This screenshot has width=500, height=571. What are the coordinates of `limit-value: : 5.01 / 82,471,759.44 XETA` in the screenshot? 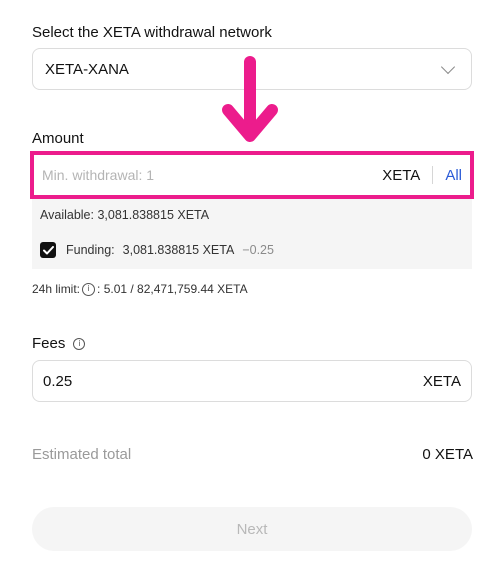 It's located at (172, 289).